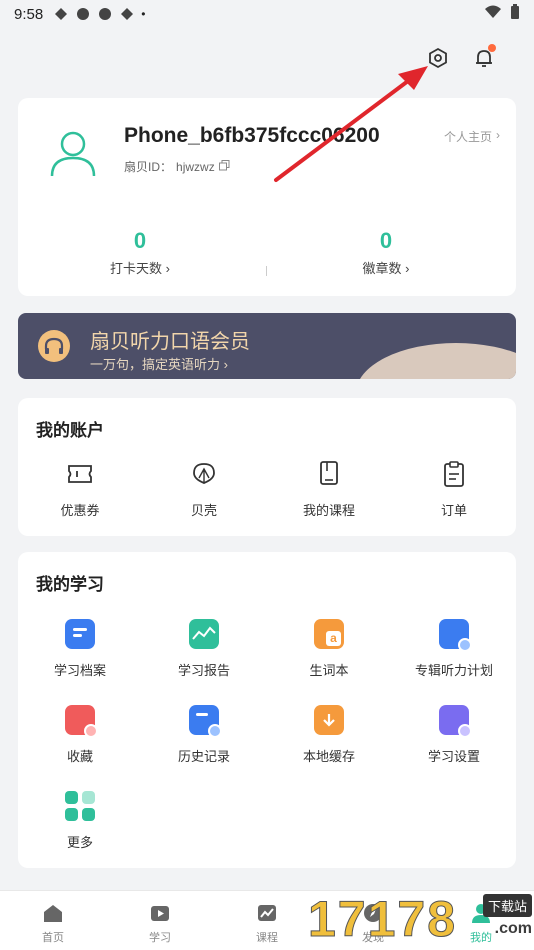 Image resolution: width=534 pixels, height=950 pixels. What do you see at coordinates (140, 240) in the screenshot?
I see `checkin-count: 0` at bounding box center [140, 240].